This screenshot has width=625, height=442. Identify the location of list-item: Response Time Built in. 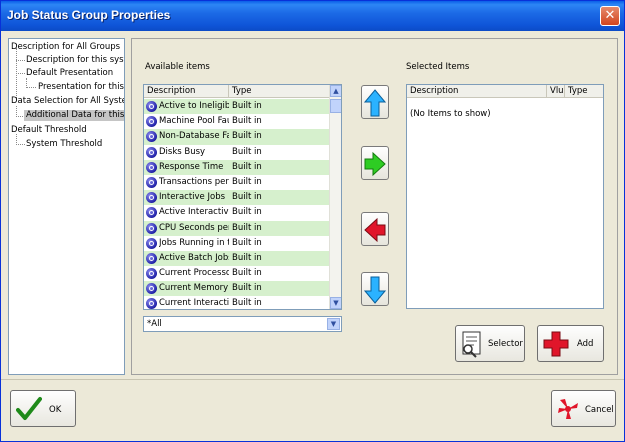
(237, 167).